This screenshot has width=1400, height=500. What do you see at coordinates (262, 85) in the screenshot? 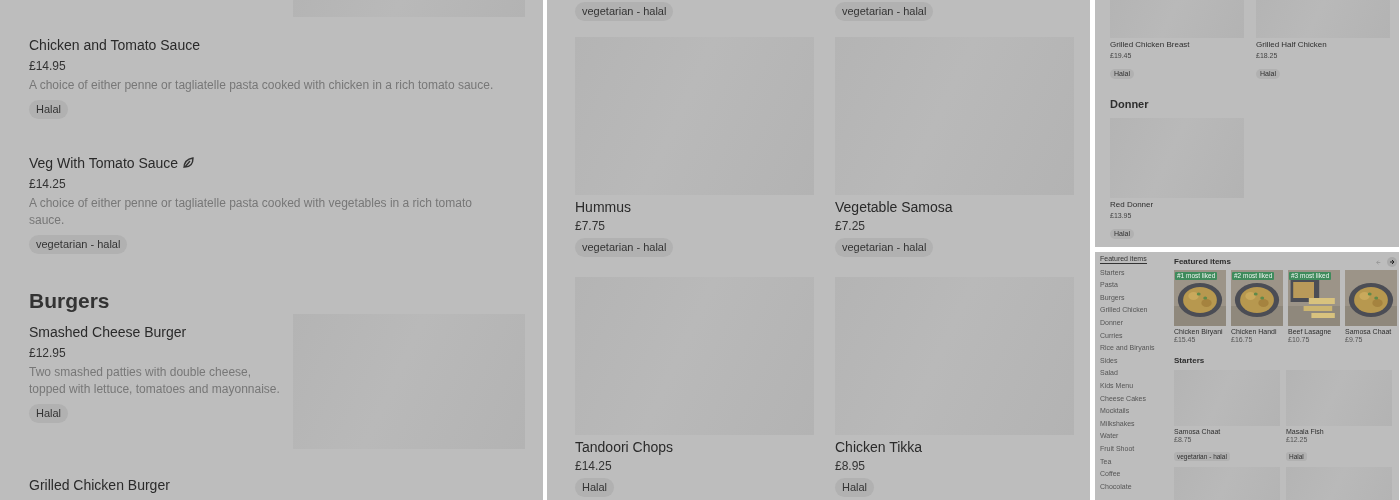
I see `item-description: A choice of either penne or tagliatelle pasta cooked with chicken in a rich tomato sauce.` at bounding box center [262, 85].